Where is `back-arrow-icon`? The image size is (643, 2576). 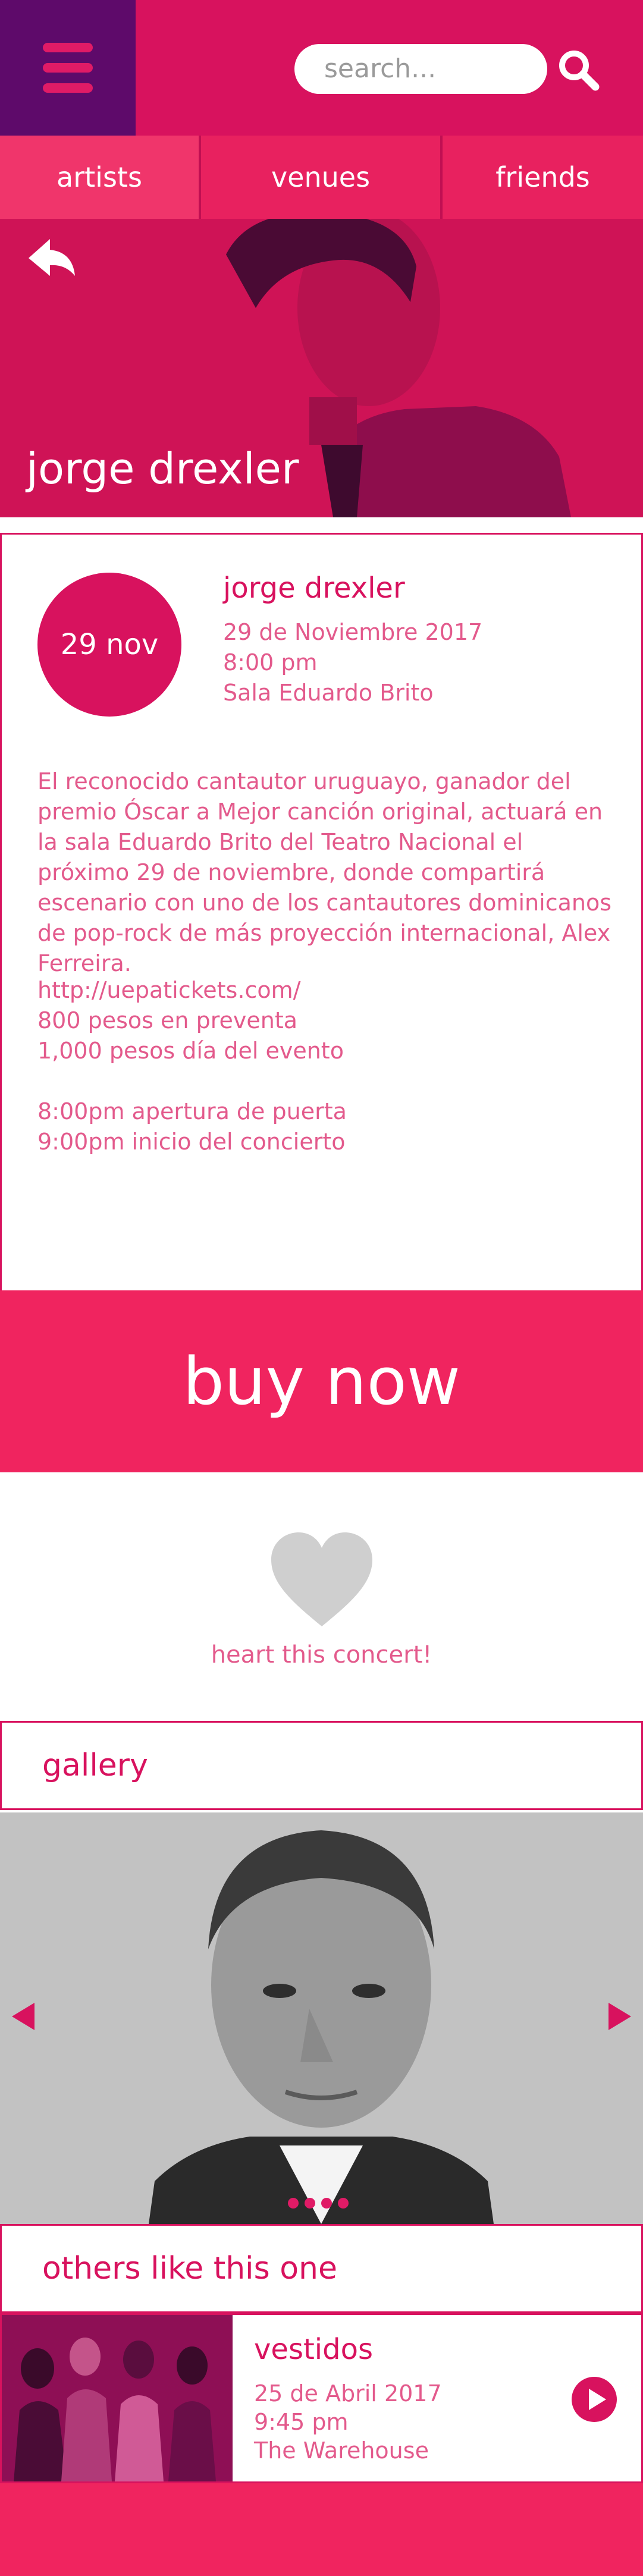 back-arrow-icon is located at coordinates (51, 257).